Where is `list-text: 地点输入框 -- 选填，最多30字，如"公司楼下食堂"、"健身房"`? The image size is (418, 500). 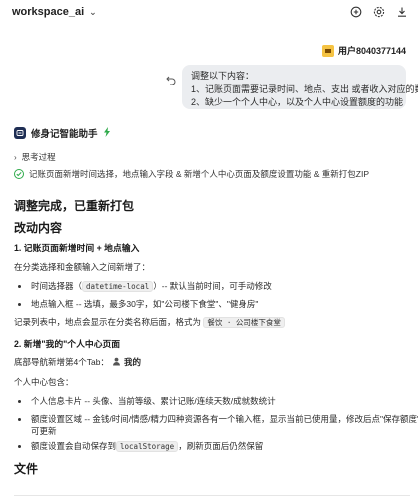
list-text: 地点输入框 -- 选填，最多30字，如"公司楼下食堂"、"健身房" is located at coordinates (145, 304).